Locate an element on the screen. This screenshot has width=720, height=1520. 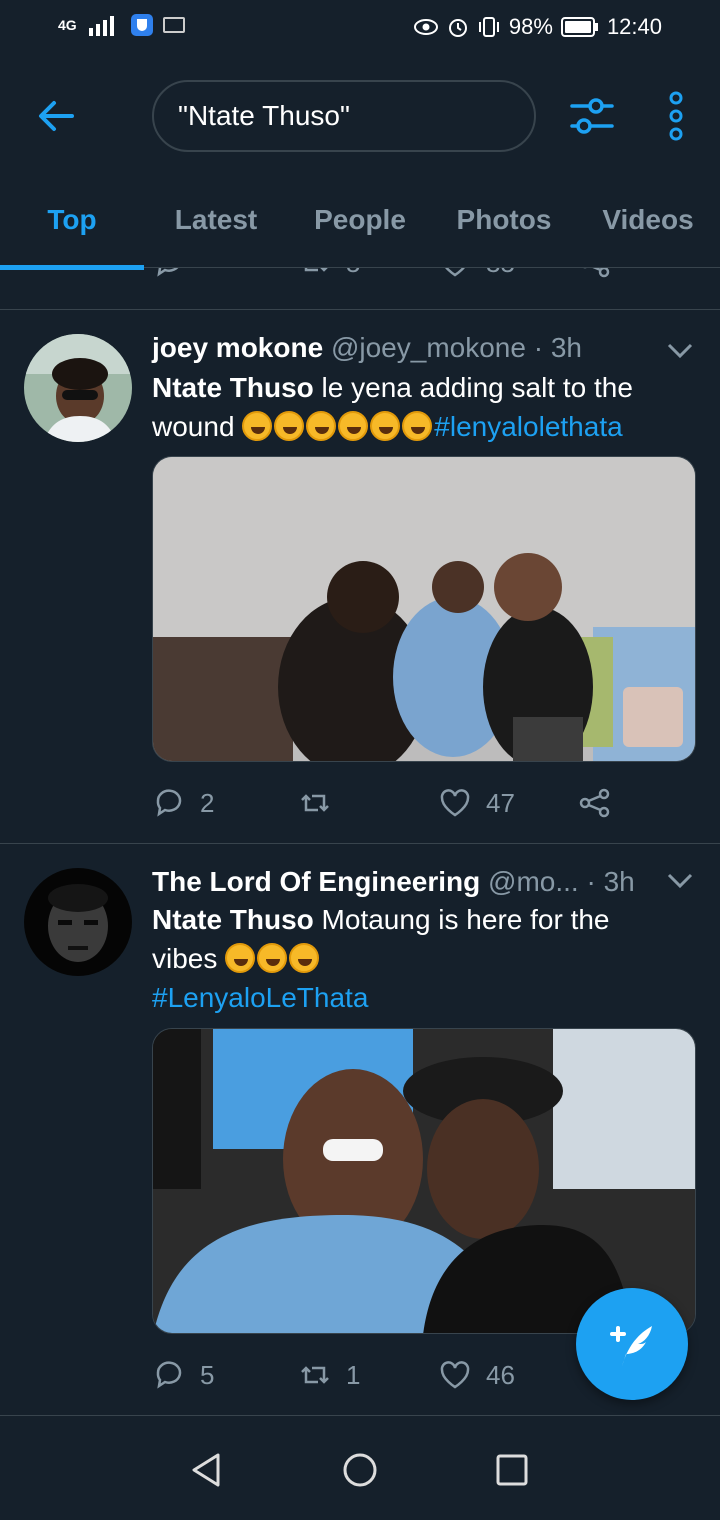
tab-top: Top is located at coordinates (72, 221).